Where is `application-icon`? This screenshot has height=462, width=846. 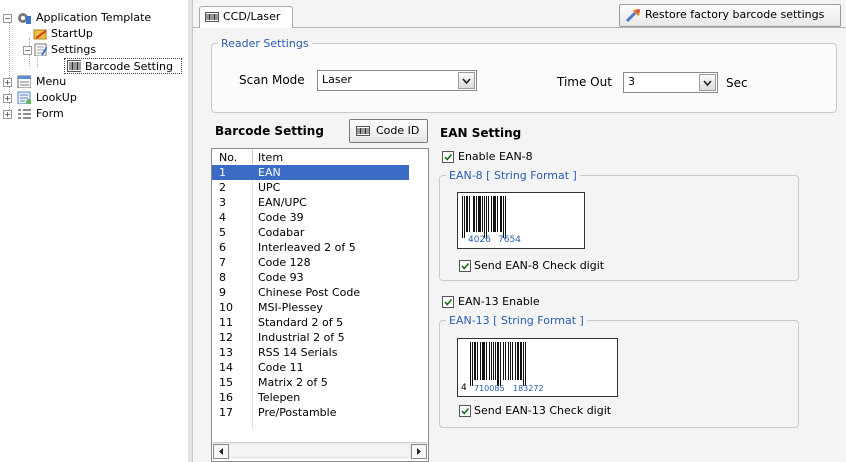 application-icon is located at coordinates (24, 18).